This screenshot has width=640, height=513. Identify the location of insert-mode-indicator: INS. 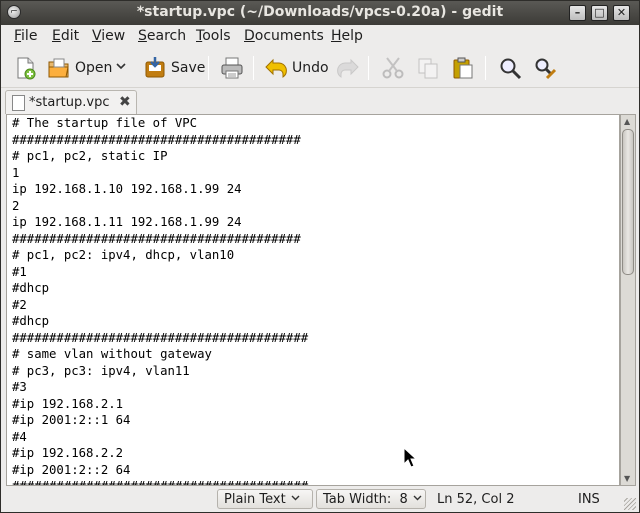
(589, 499).